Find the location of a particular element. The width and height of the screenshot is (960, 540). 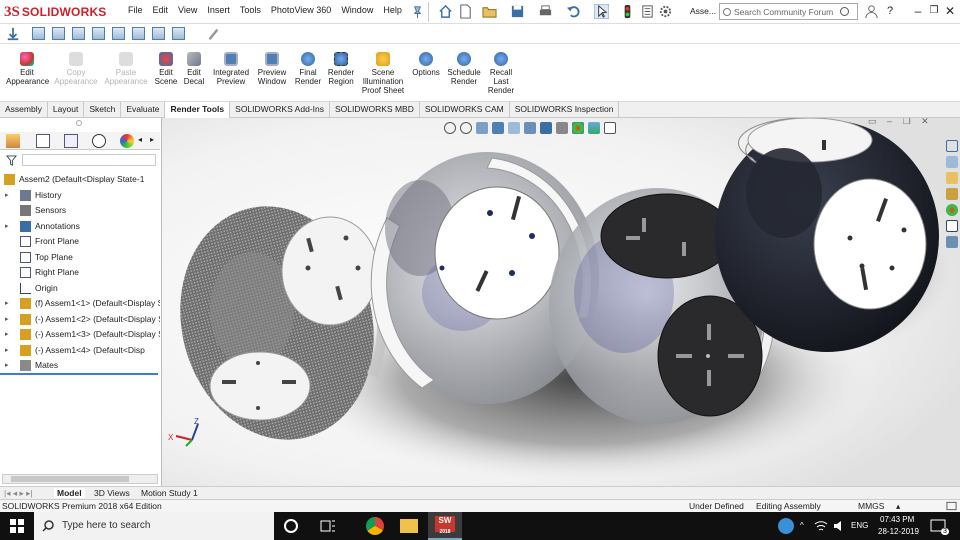

zoom-to-area-icon is located at coordinates (466, 128).